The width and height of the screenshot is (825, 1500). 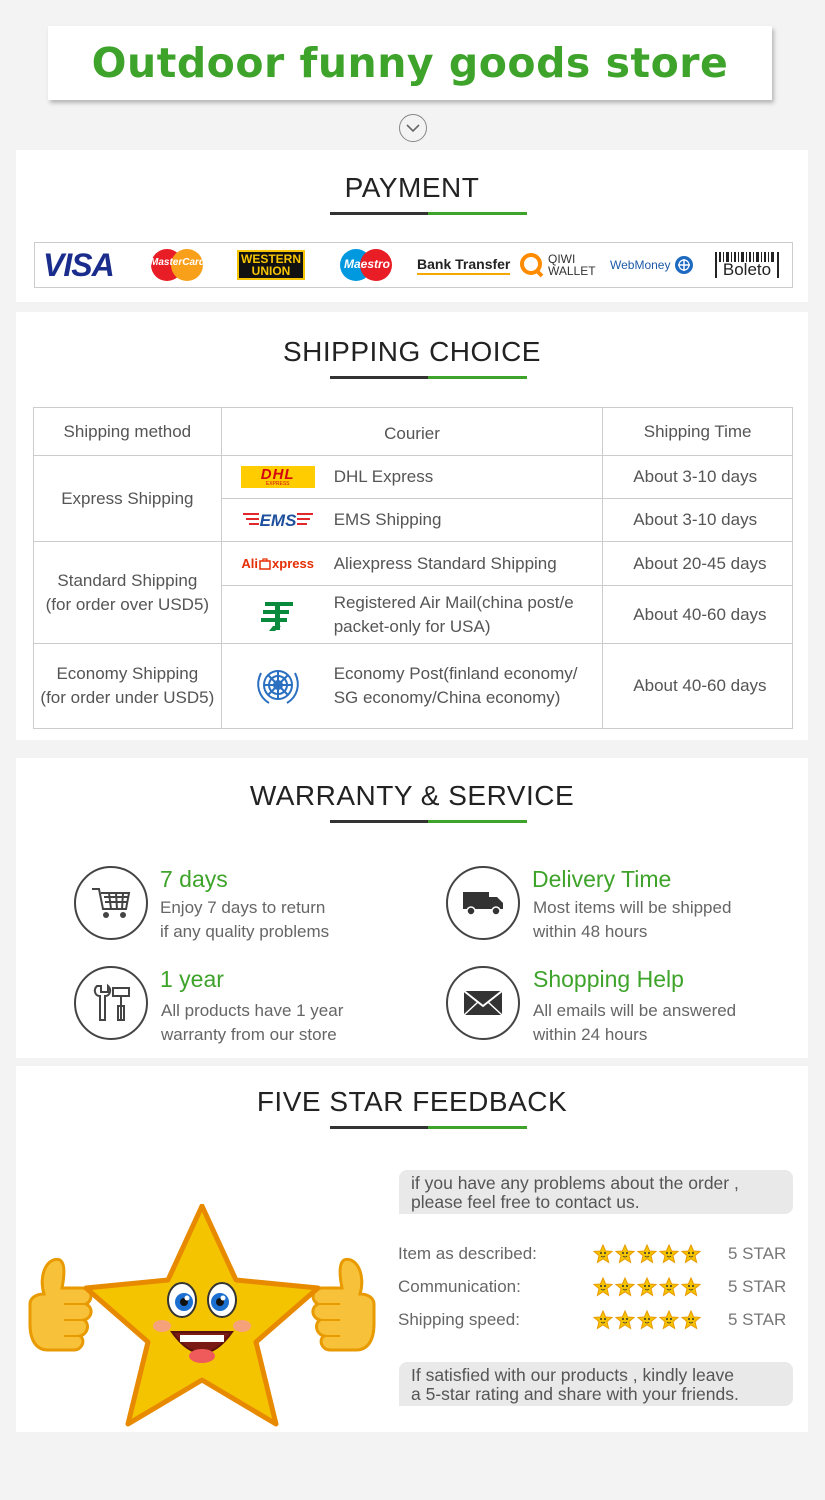 I want to click on maestro-logo: Maestro, so click(x=366, y=265).